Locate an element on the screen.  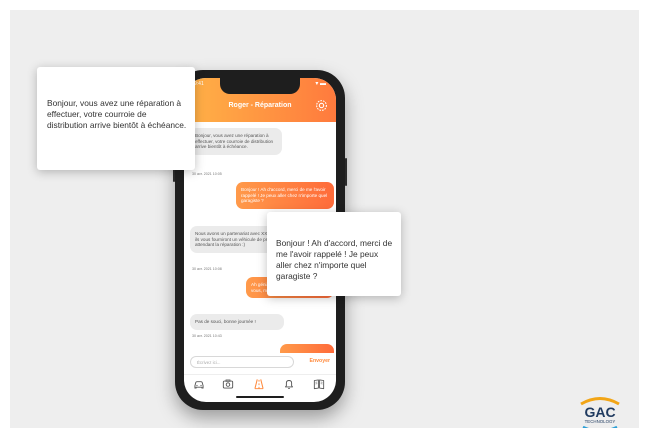
gac-logo: GAC TECHNOLOGY is located at coordinates (600, 410).